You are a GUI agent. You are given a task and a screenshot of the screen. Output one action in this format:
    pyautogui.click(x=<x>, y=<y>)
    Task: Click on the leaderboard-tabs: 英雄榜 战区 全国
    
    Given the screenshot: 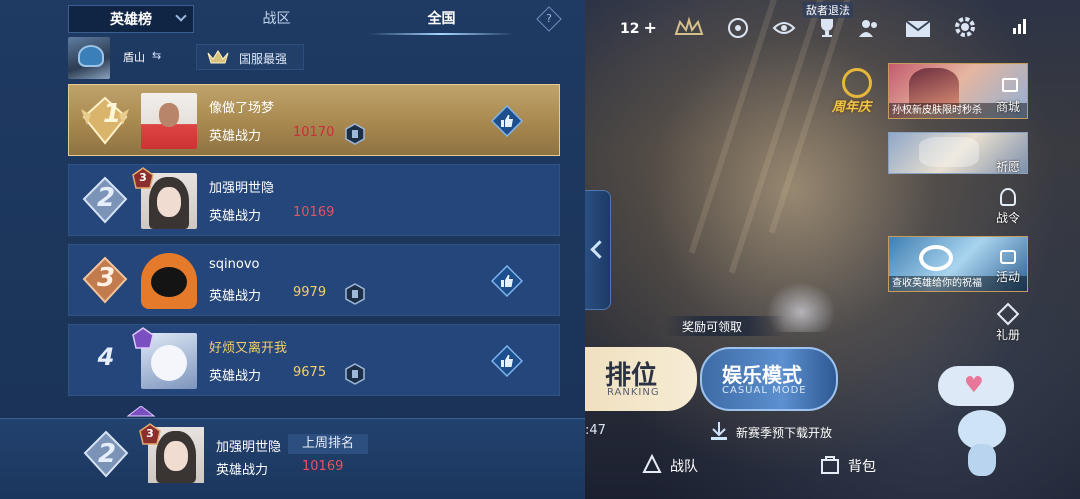 What is the action you would take?
    pyautogui.click(x=314, y=20)
    